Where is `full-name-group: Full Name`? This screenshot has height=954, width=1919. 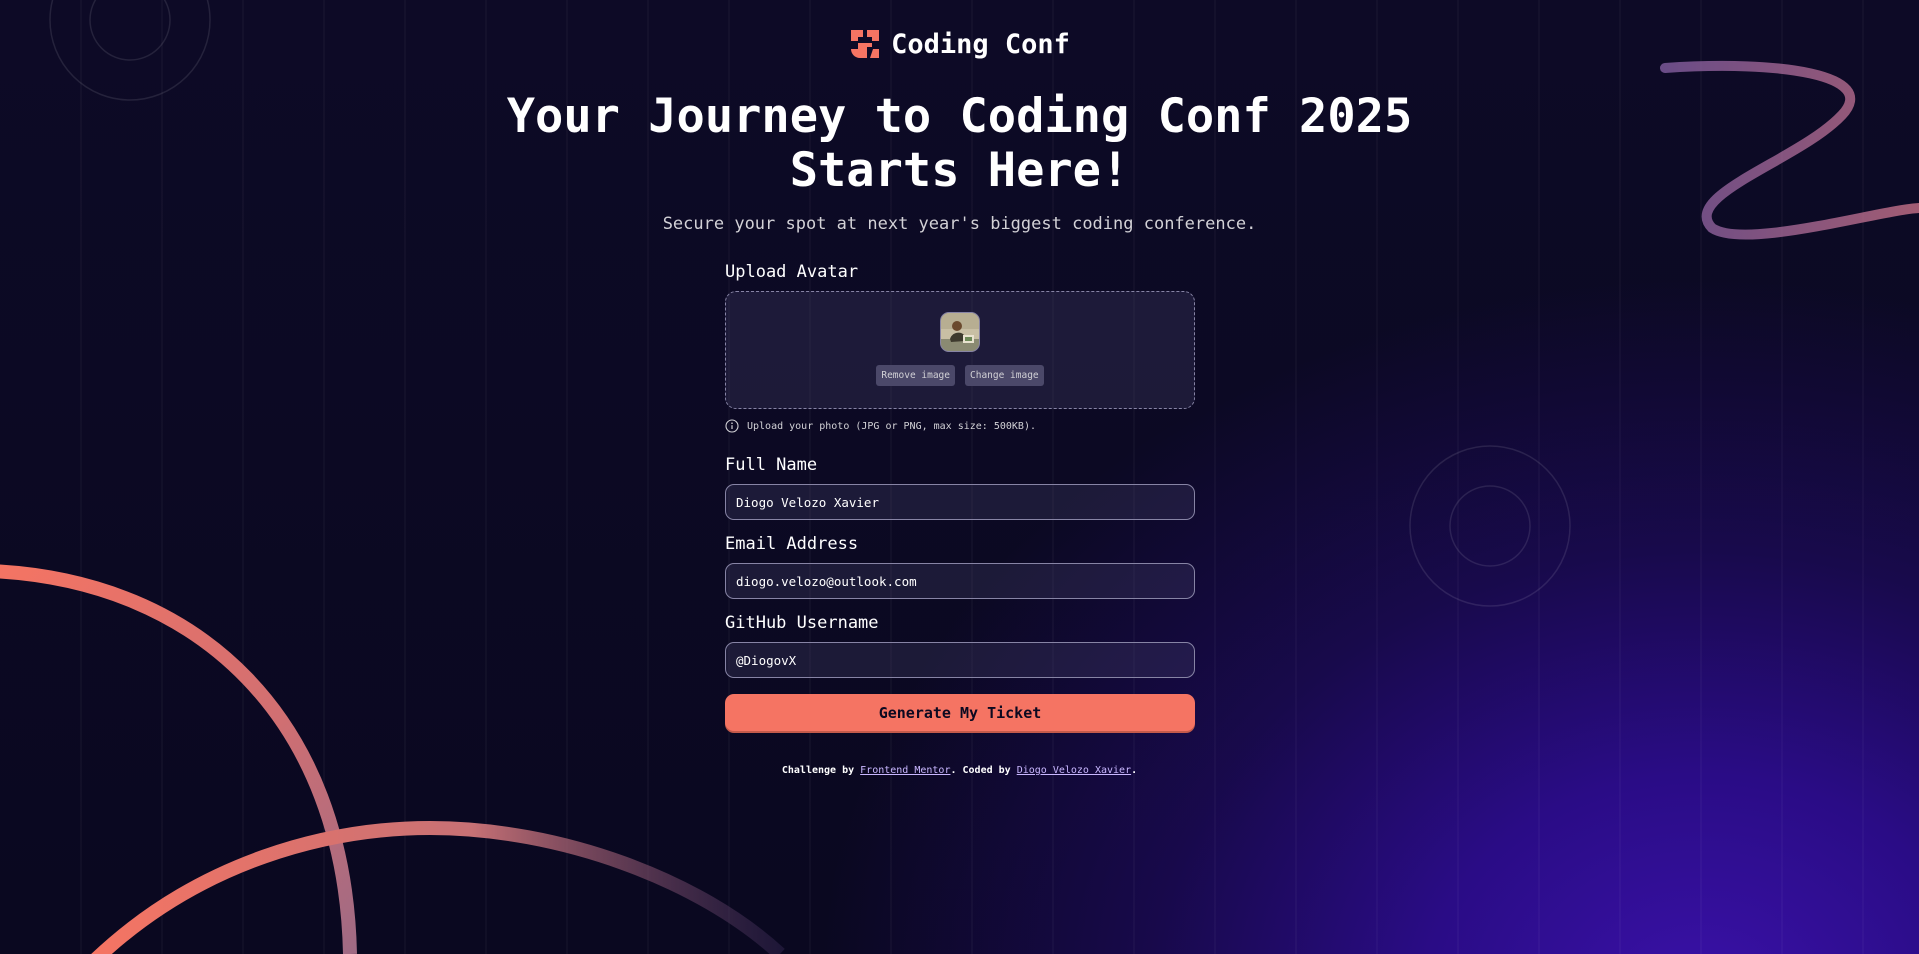 full-name-group: Full Name is located at coordinates (960, 487).